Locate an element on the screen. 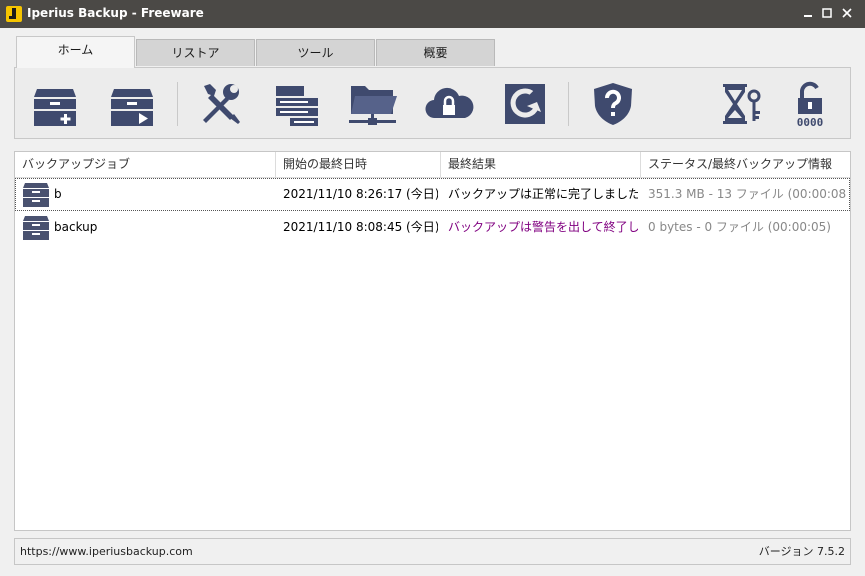 This screenshot has width=865, height=576. tab-restore: リストア is located at coordinates (195, 52).